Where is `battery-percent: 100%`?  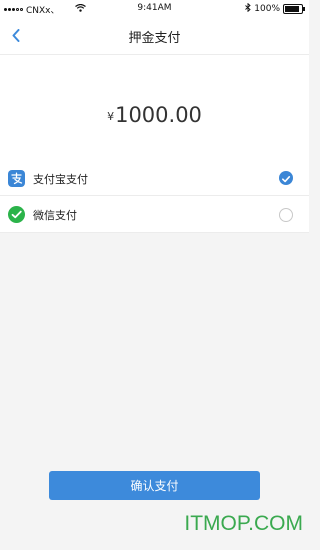 battery-percent: 100% is located at coordinates (267, 9).